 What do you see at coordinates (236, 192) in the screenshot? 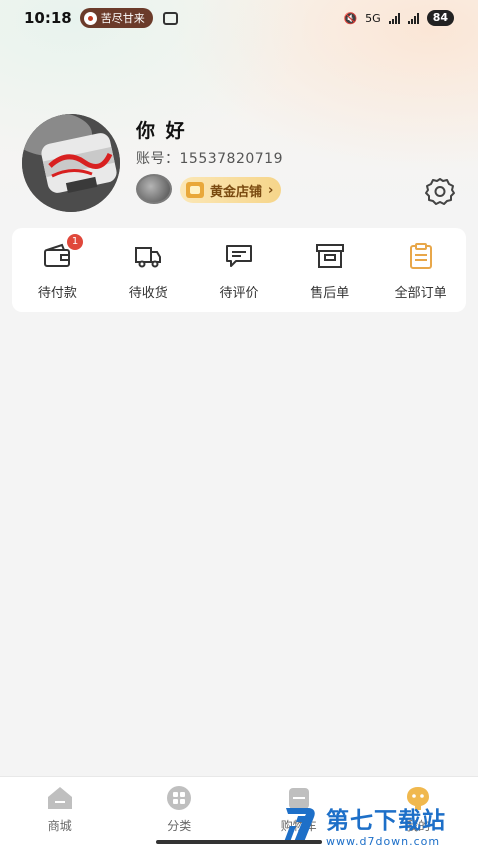
I see `store-level-label: 黄金店铺` at bounding box center [236, 192].